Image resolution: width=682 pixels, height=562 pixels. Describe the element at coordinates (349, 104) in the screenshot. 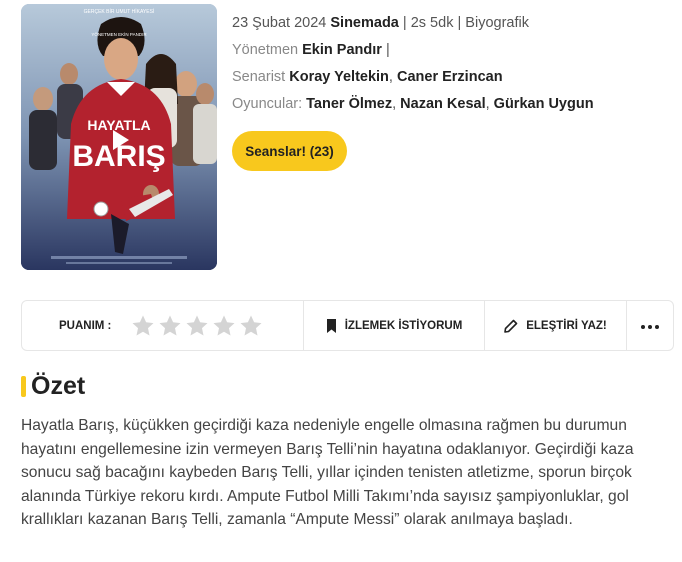

I see `cast-name: Taner Ölmez` at that location.